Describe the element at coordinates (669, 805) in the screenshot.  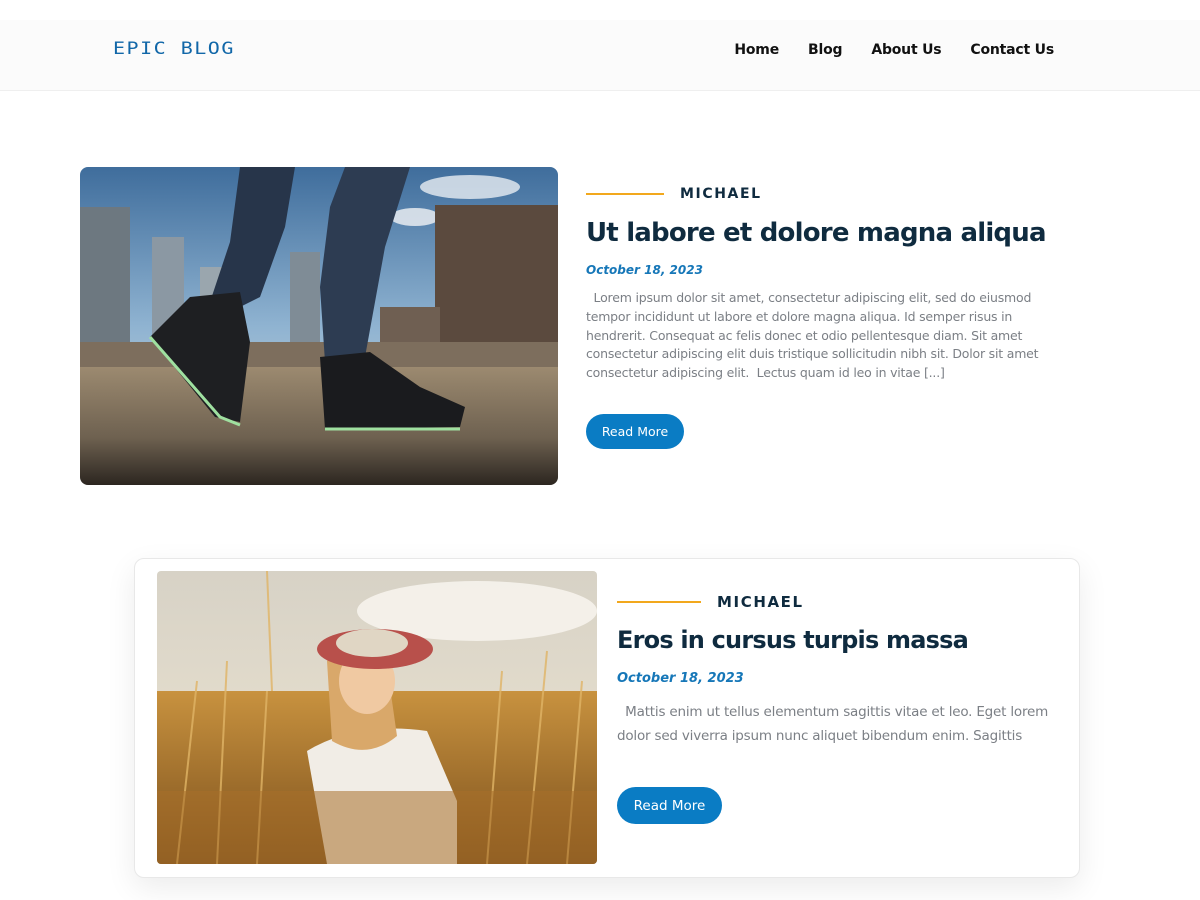
I see `post-2-read-more-button: Read More` at that location.